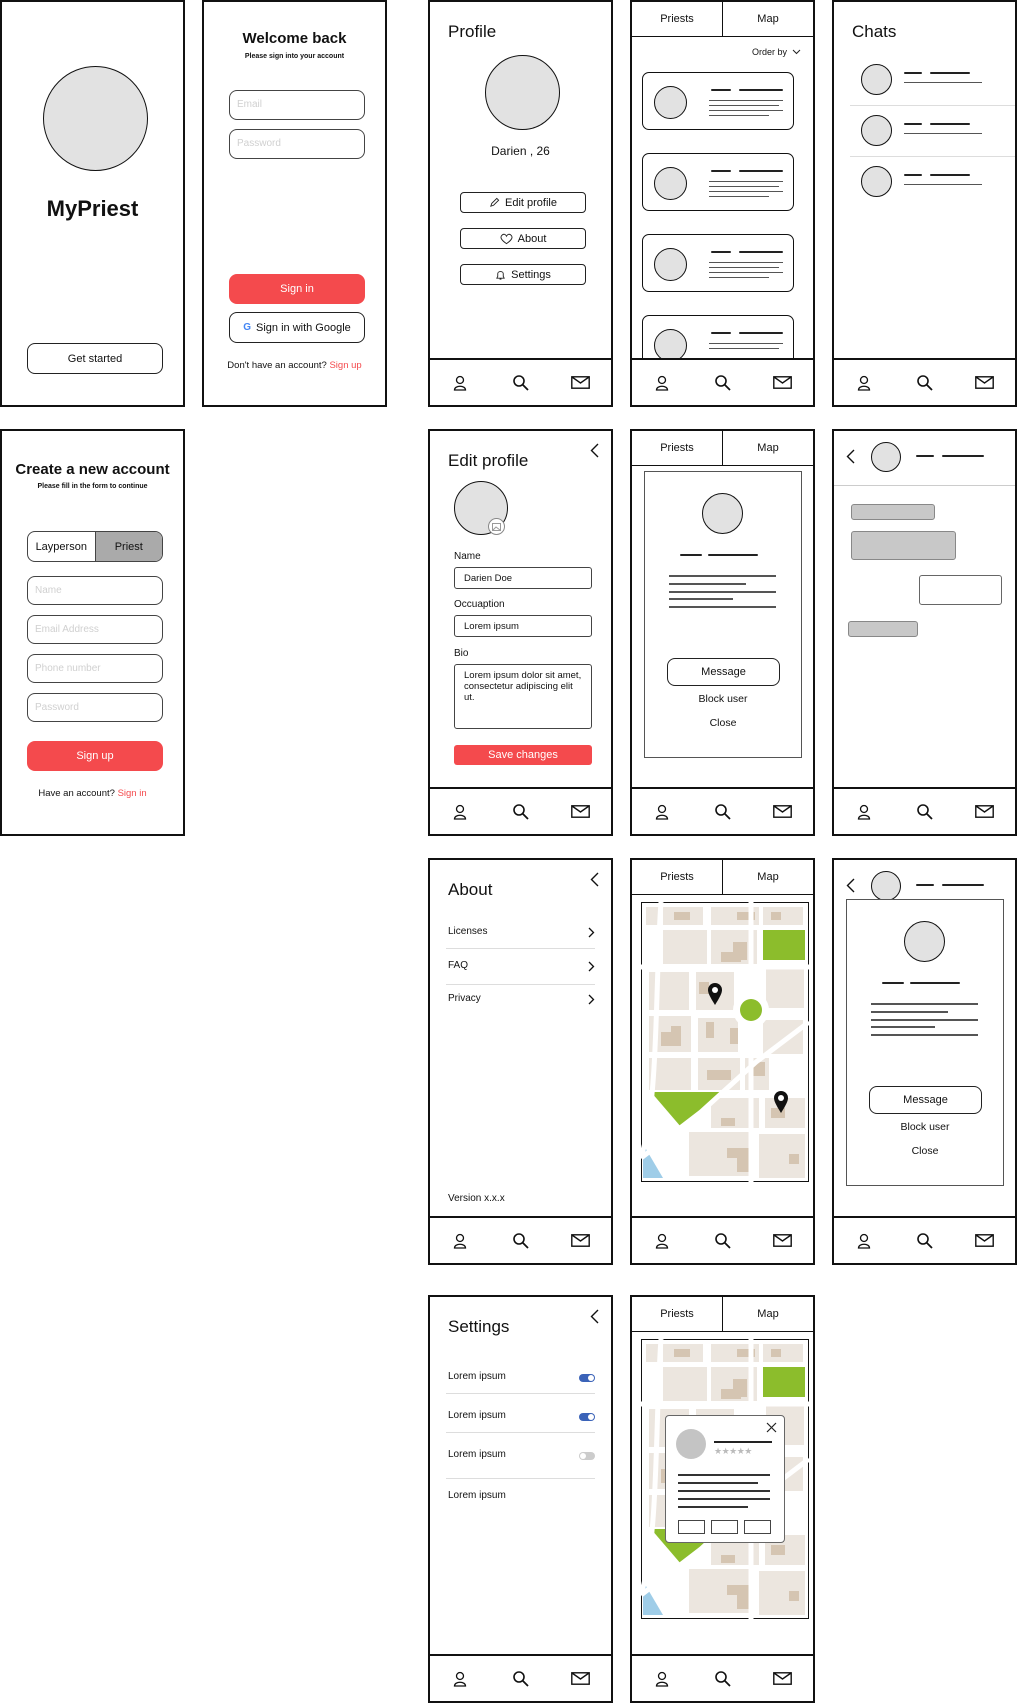  What do you see at coordinates (62, 546) in the screenshot?
I see `layperson-option: Layperson` at bounding box center [62, 546].